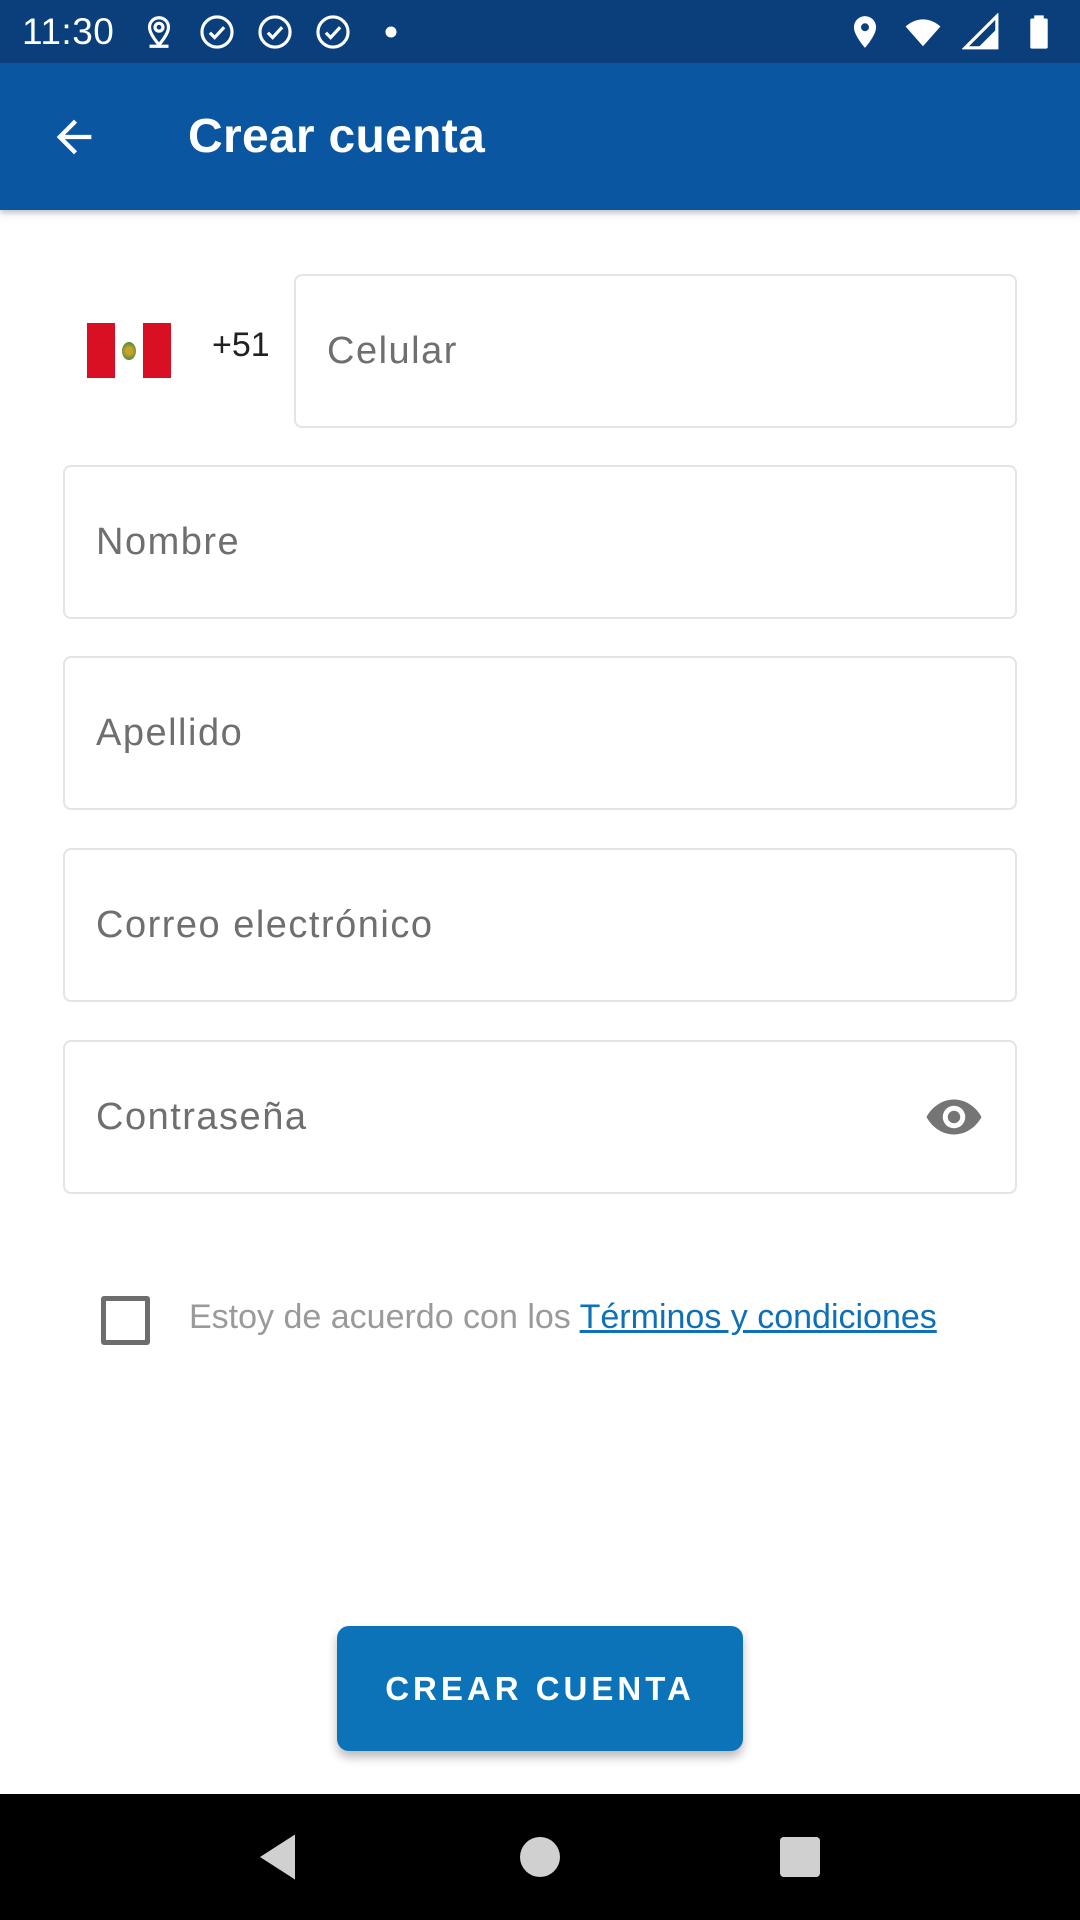  I want to click on triangle-back-icon, so click(277, 1857).